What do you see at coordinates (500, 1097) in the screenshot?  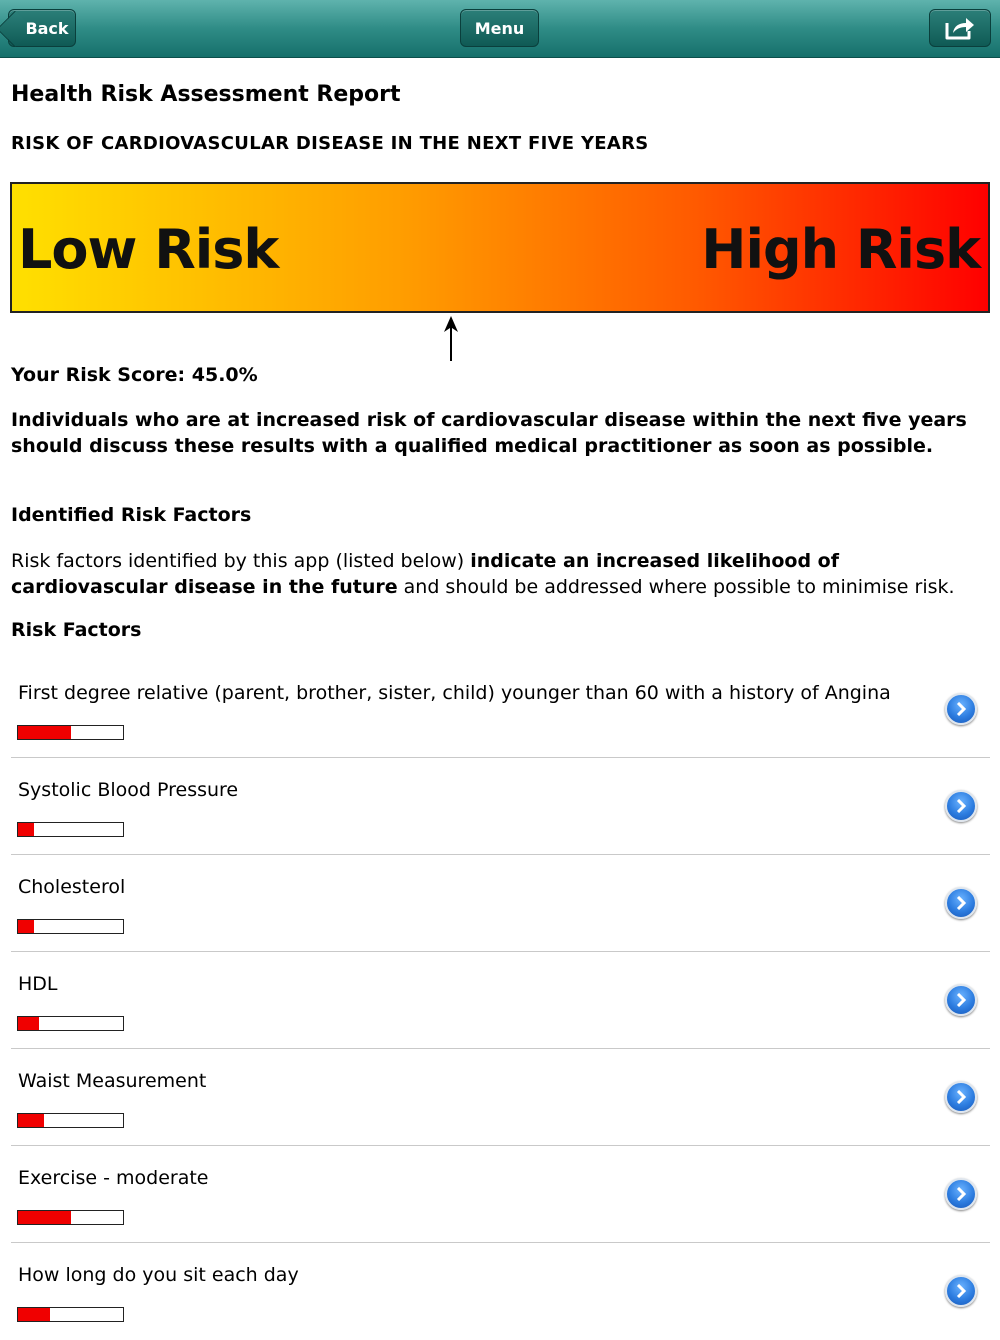 I see `risk-factor-row: Waist Measurement` at bounding box center [500, 1097].